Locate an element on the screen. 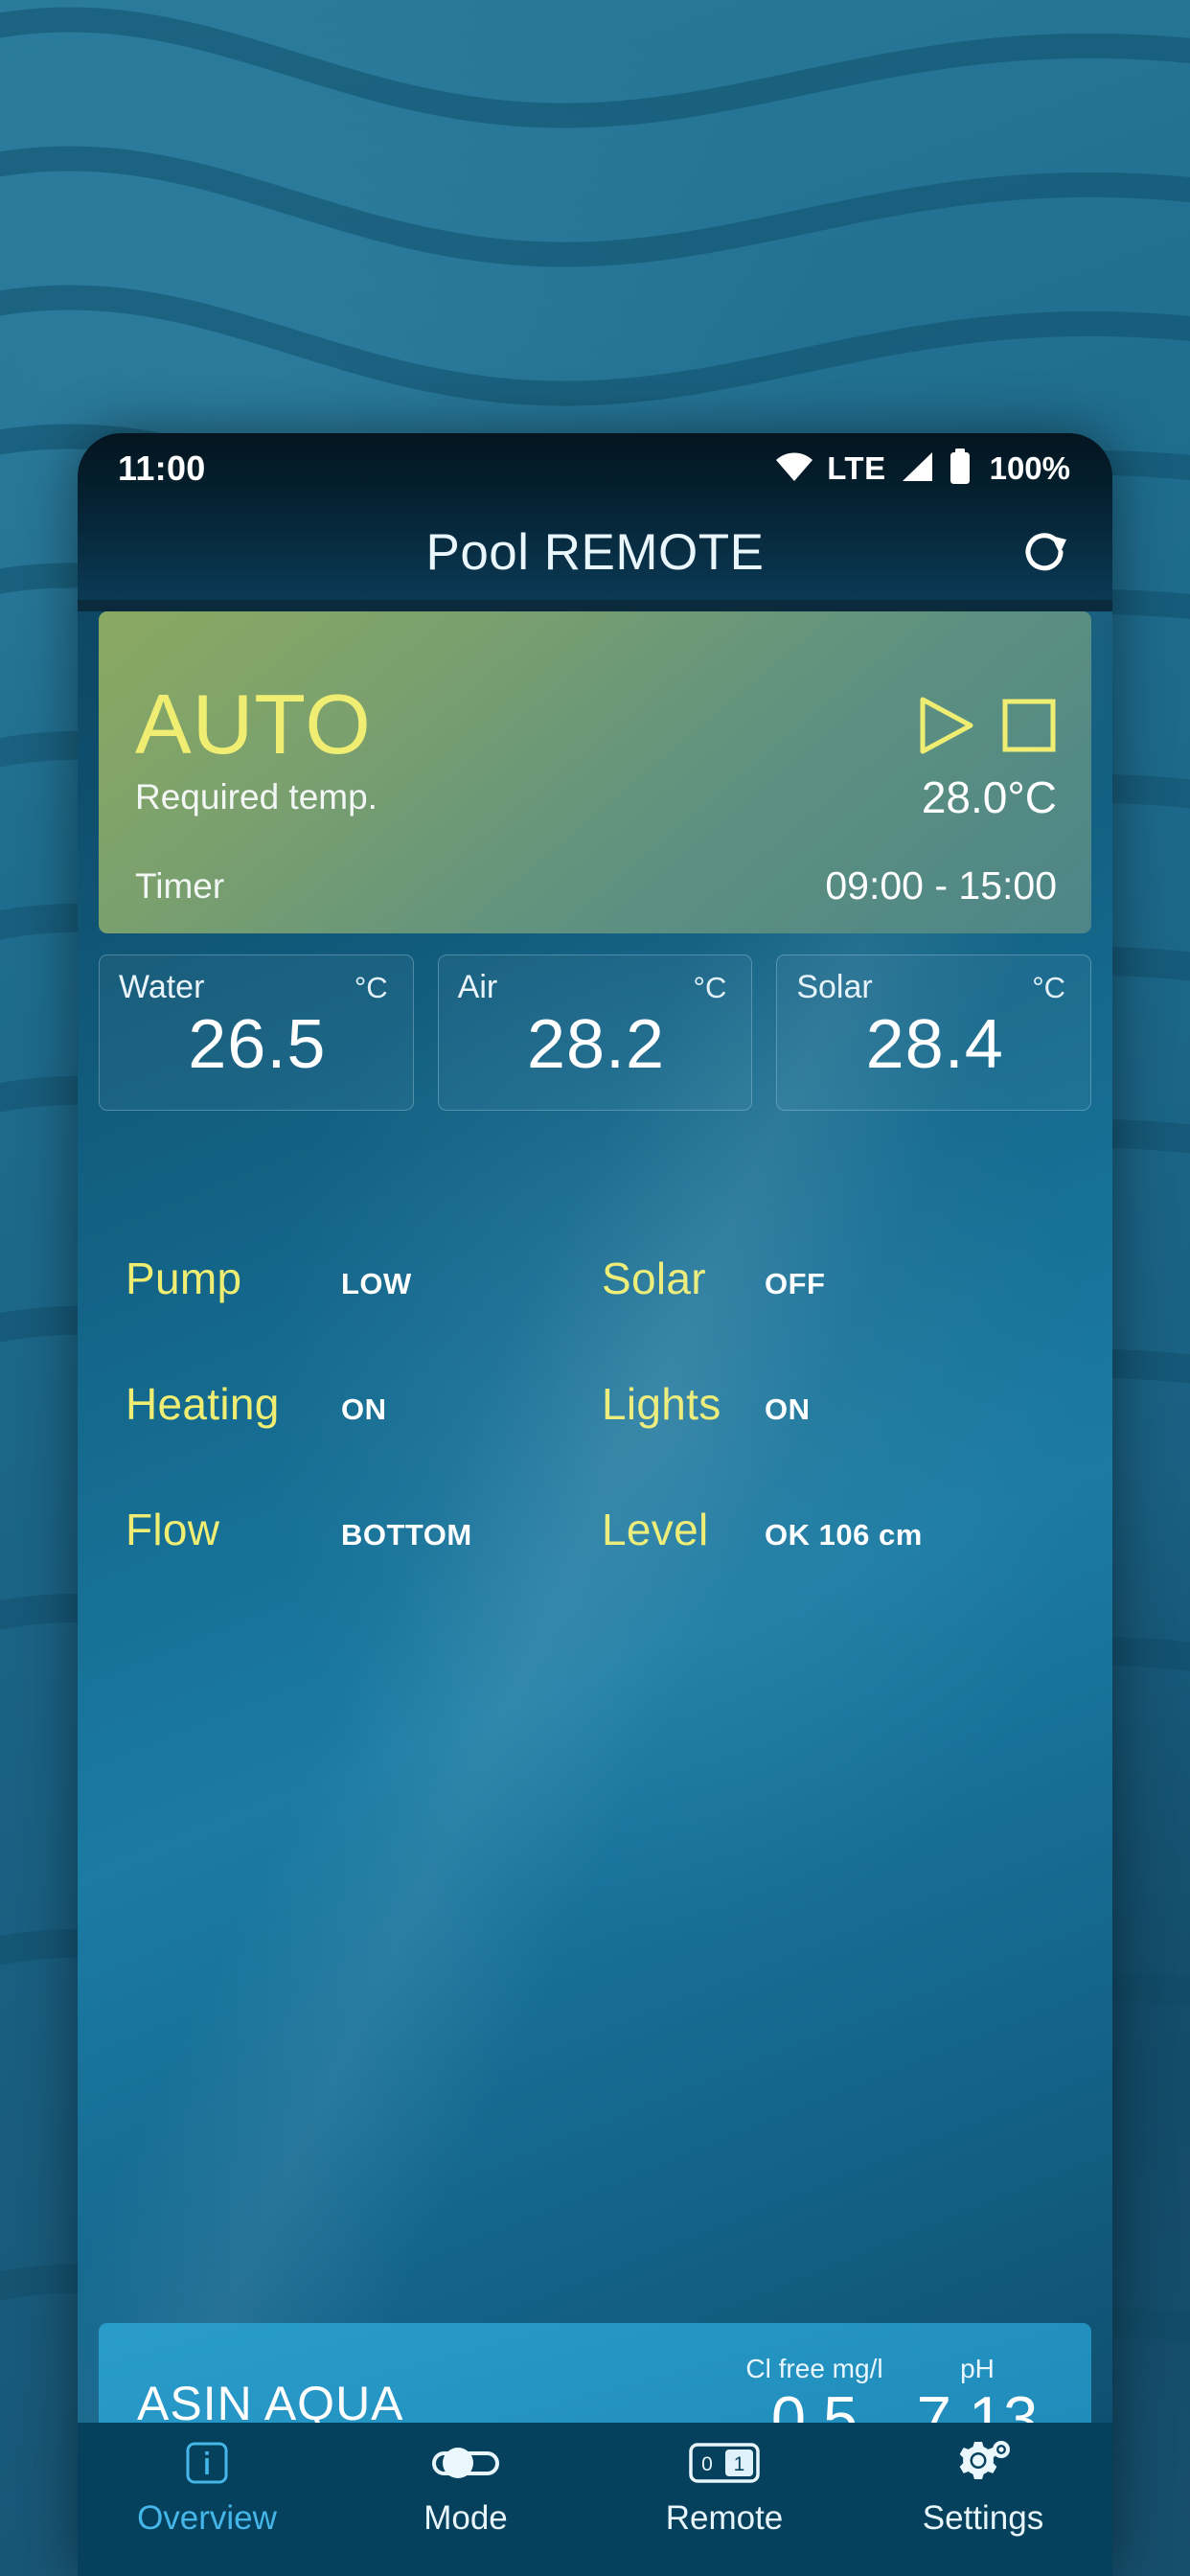  status-item-label: Pump is located at coordinates (184, 1278).